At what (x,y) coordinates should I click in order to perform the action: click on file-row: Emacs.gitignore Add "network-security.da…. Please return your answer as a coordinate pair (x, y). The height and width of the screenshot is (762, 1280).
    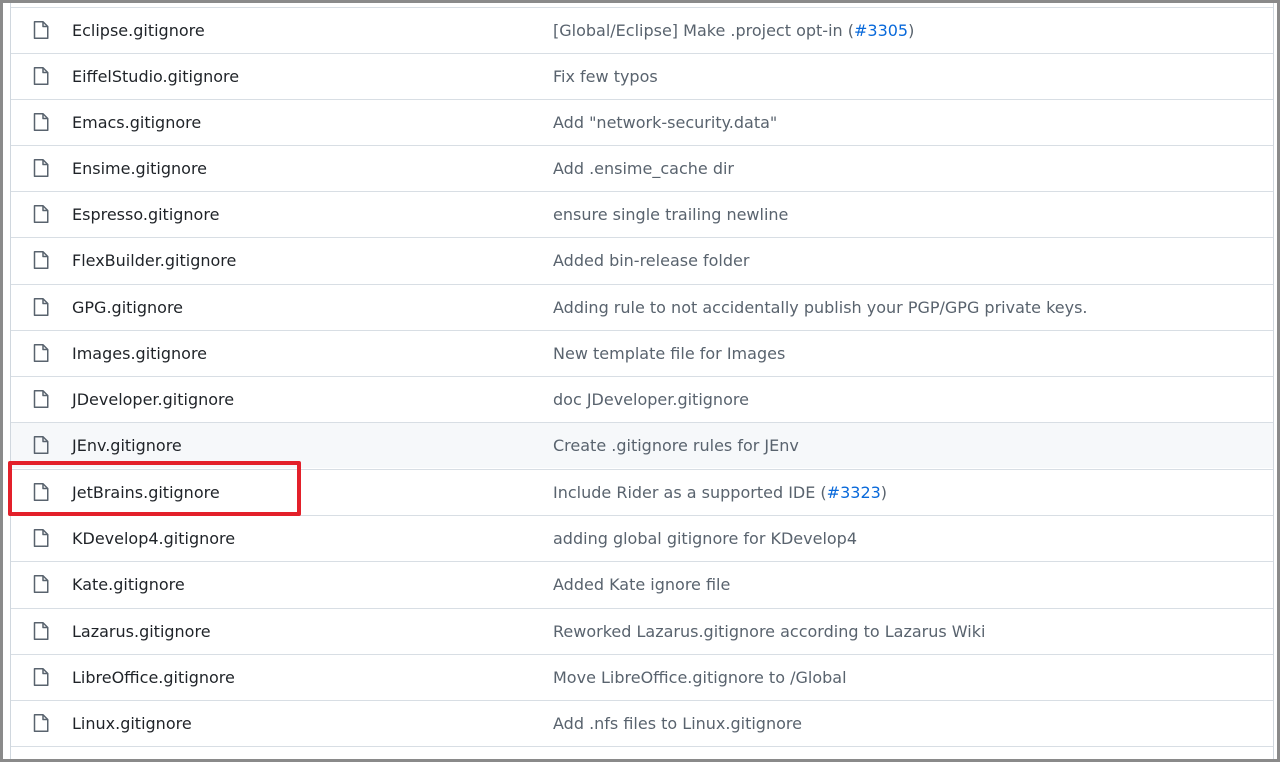
    Looking at the image, I should click on (642, 122).